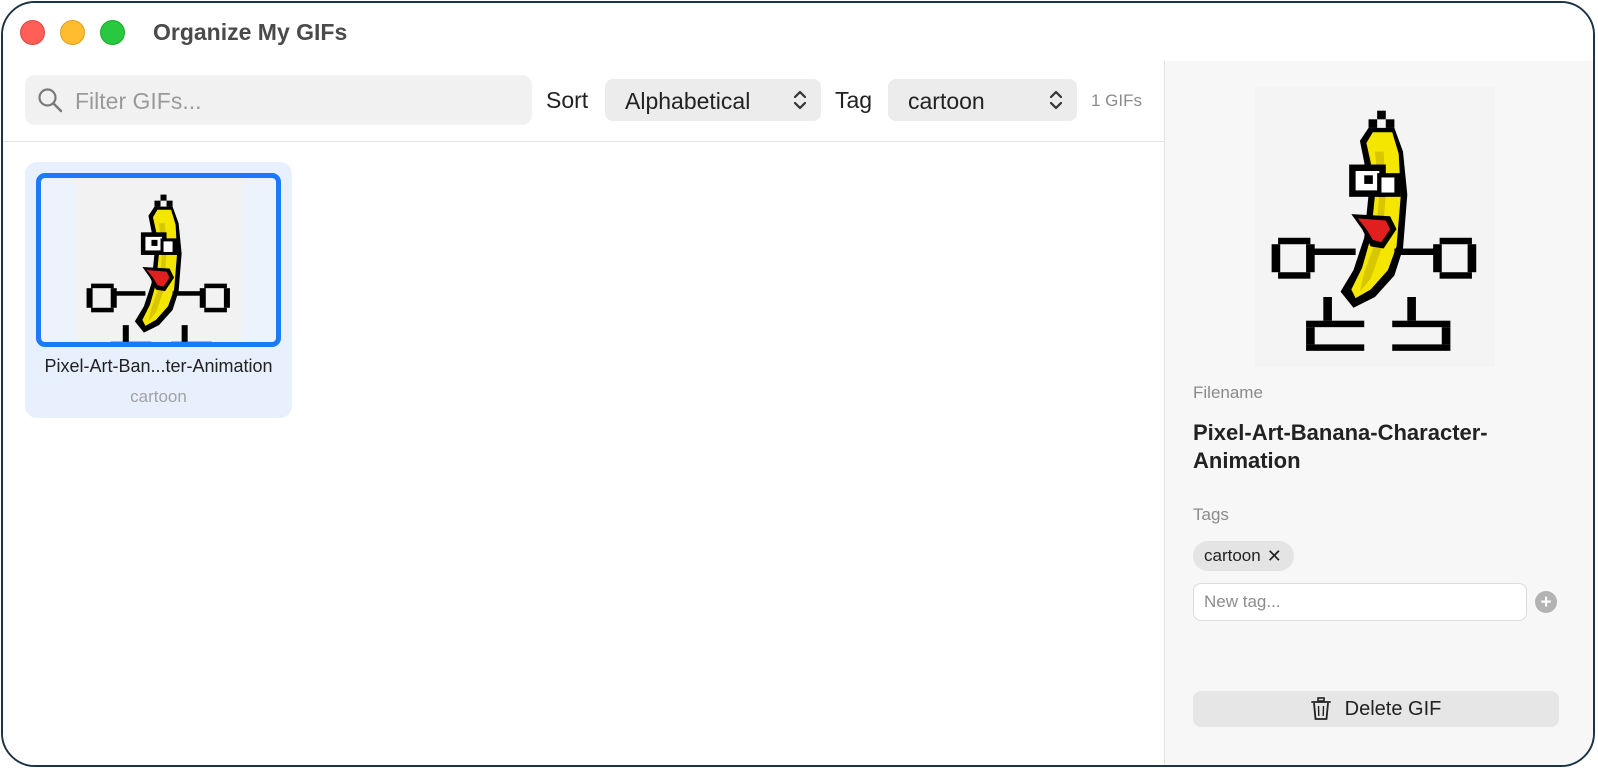  I want to click on close-window-button, so click(32, 32).